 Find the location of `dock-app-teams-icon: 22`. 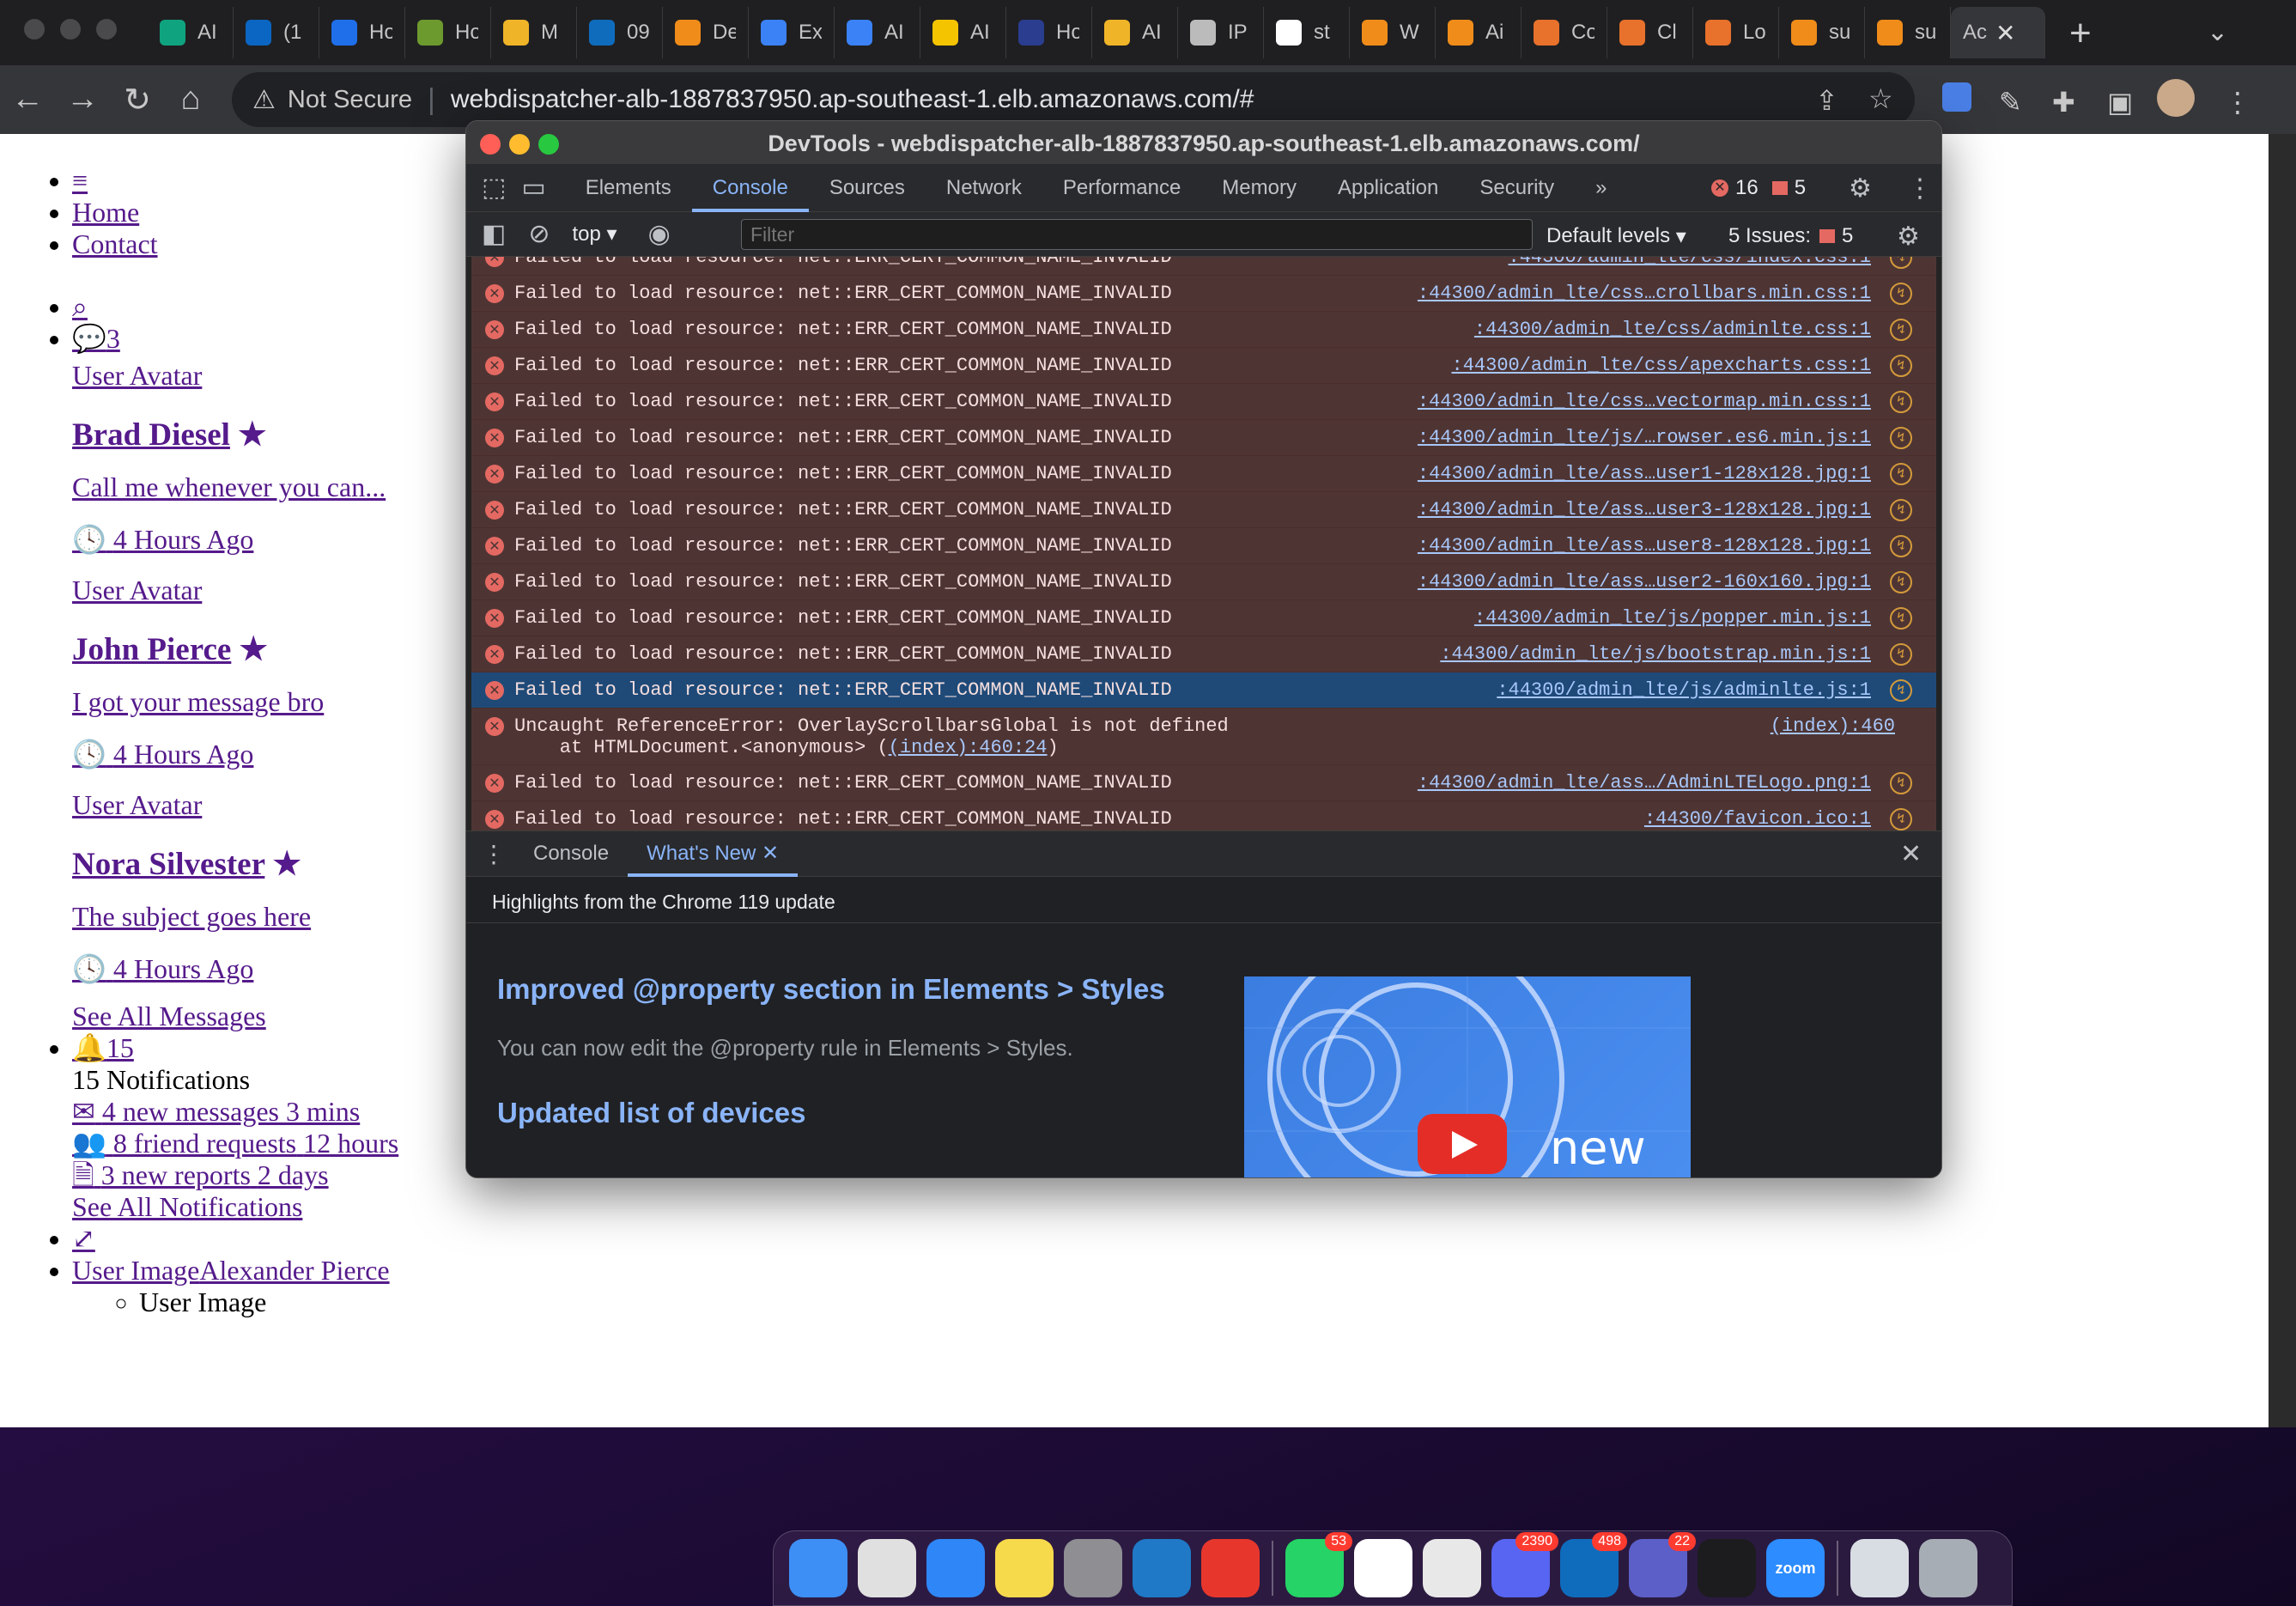

dock-app-teams-icon: 22 is located at coordinates (1662, 1564).